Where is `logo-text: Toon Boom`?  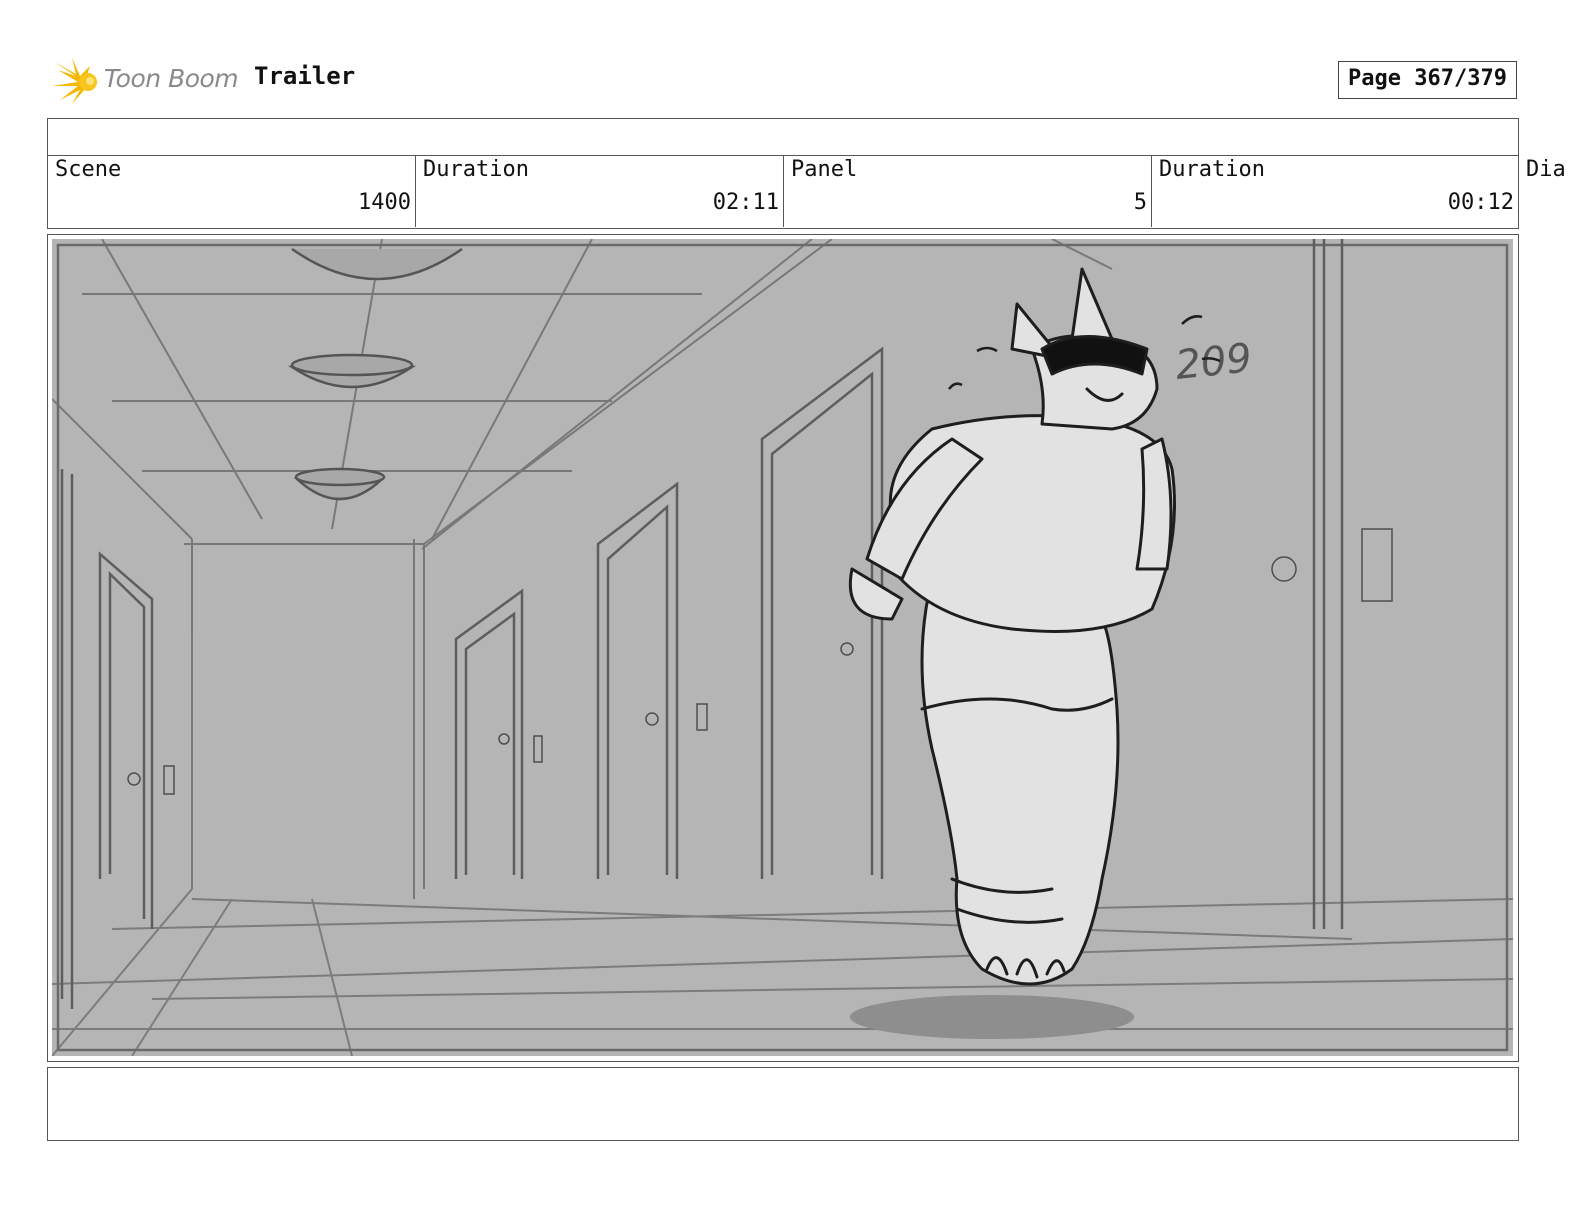
logo-text: Toon Boom is located at coordinates (171, 78).